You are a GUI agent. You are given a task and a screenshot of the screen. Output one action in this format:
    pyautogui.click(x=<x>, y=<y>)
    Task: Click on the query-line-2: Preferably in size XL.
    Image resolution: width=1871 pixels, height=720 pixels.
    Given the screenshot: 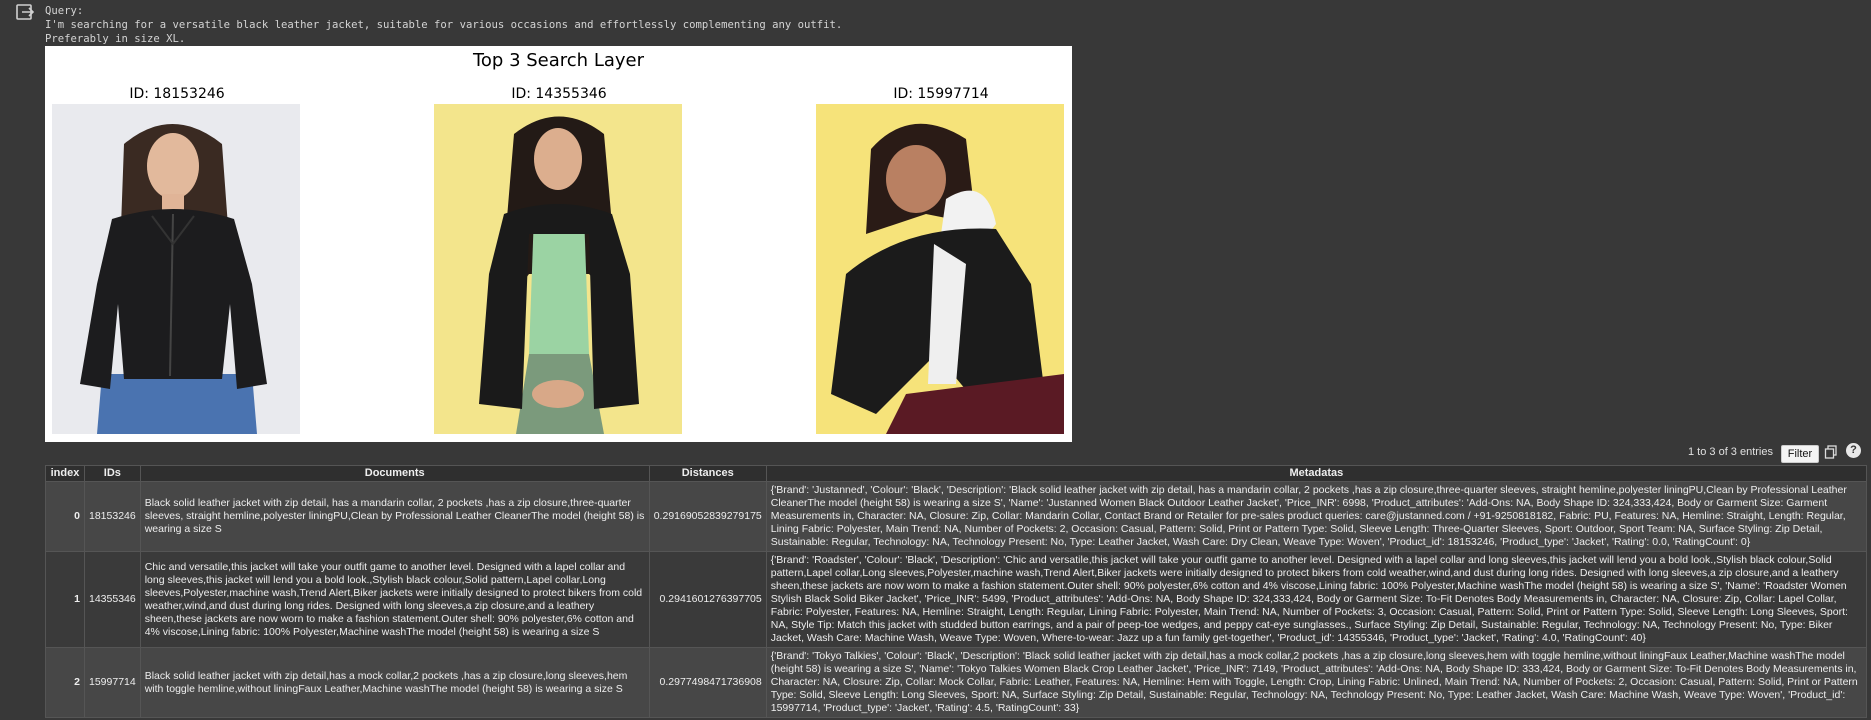 What is the action you would take?
    pyautogui.click(x=115, y=39)
    